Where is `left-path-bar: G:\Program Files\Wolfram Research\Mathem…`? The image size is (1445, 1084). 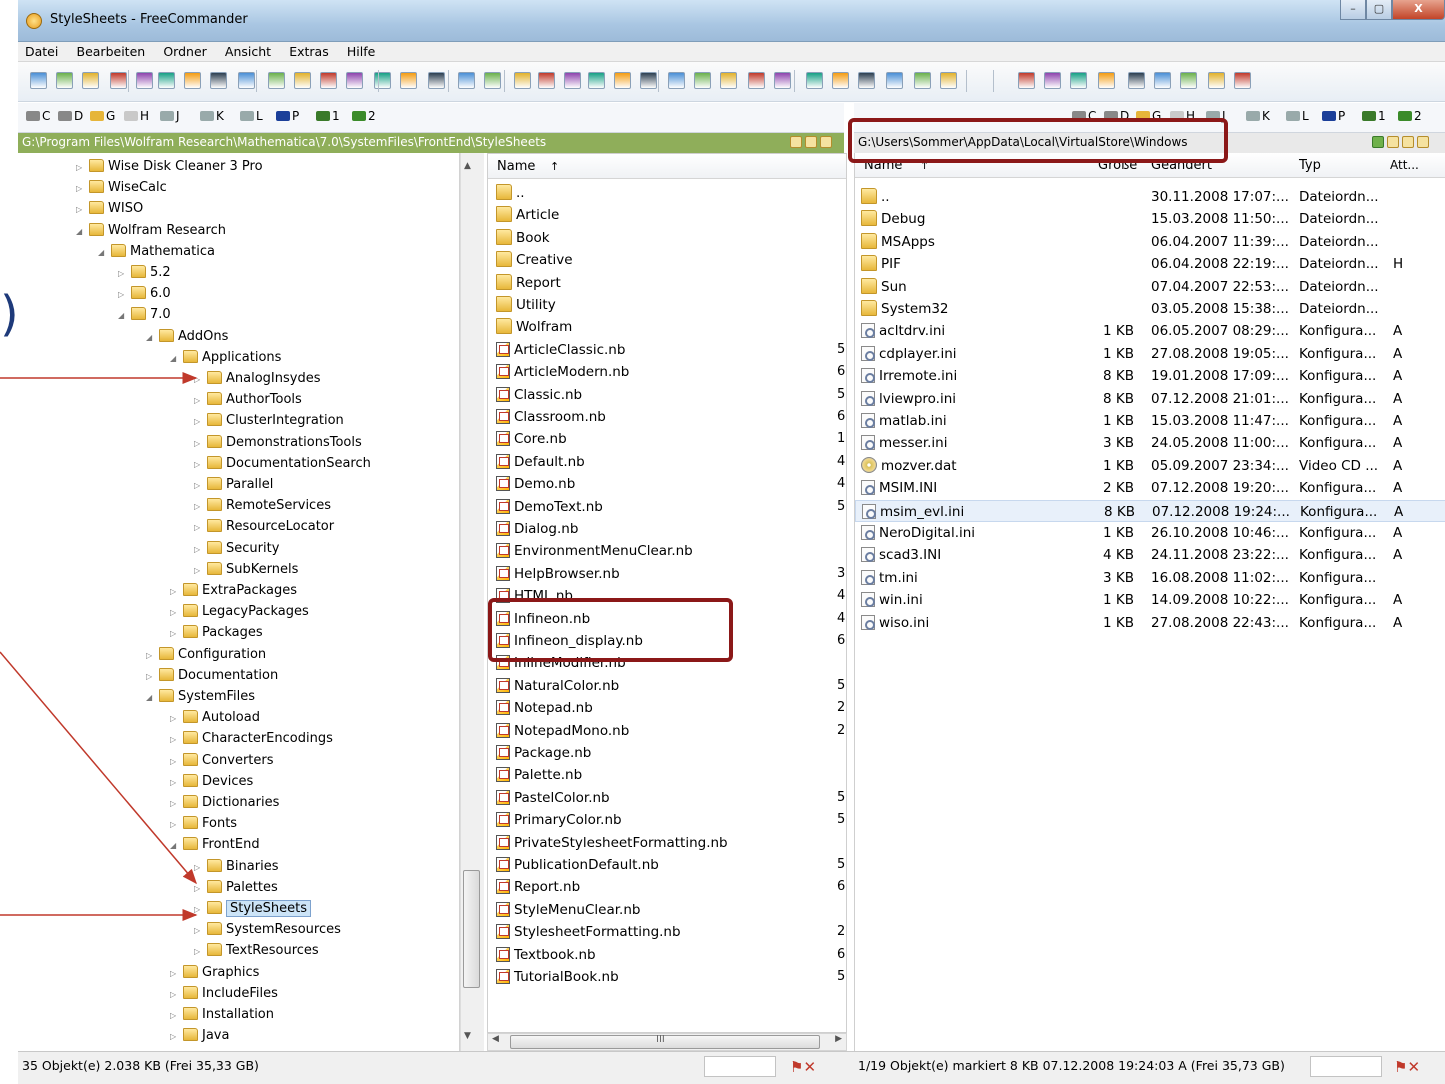
left-path-bar: G:\Program Files\Wolfram Research\Mathem… is located at coordinates (431, 143).